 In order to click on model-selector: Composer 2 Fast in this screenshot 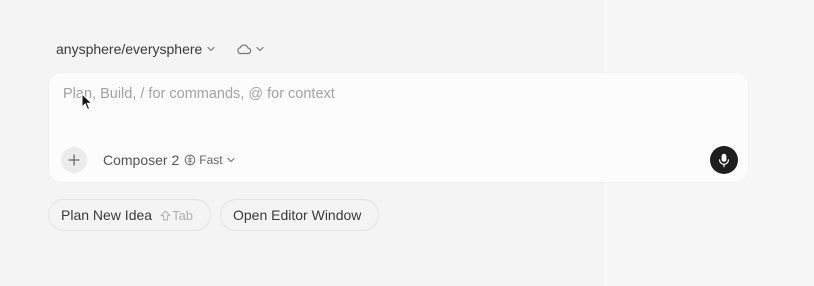, I will do `click(169, 160)`.